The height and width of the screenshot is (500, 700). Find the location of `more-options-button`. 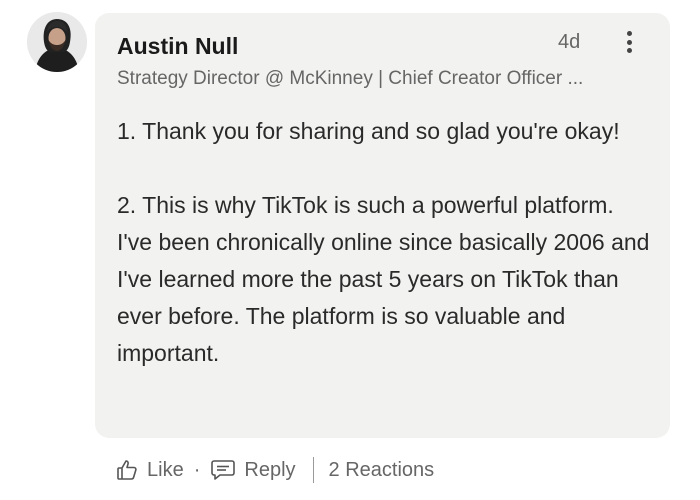

more-options-button is located at coordinates (629, 42).